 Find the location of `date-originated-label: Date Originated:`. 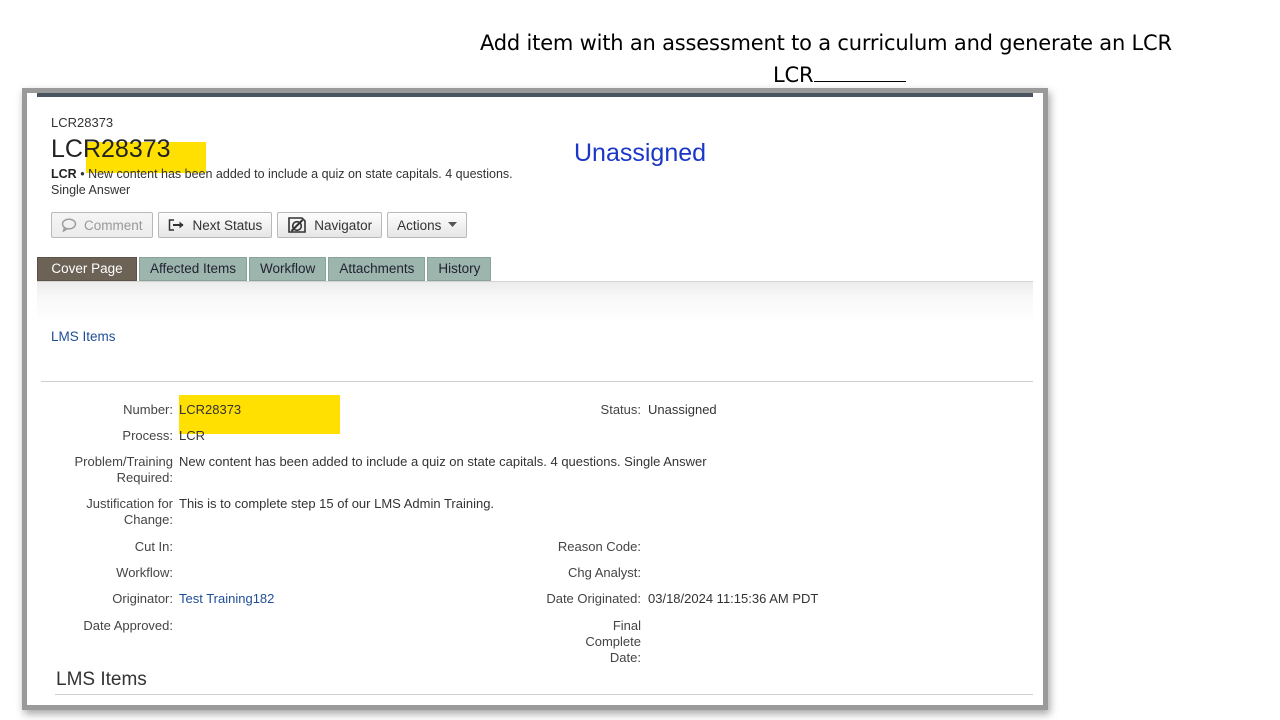

date-originated-label: Date Originated: is located at coordinates (593, 598).